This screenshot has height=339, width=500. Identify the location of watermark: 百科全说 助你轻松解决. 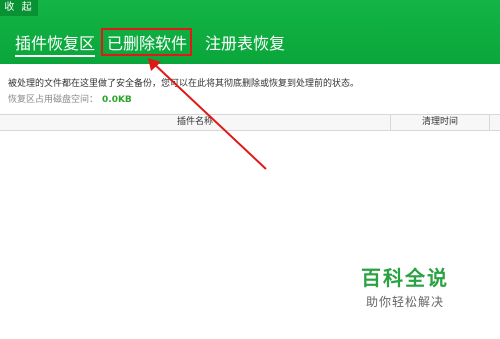
(405, 286).